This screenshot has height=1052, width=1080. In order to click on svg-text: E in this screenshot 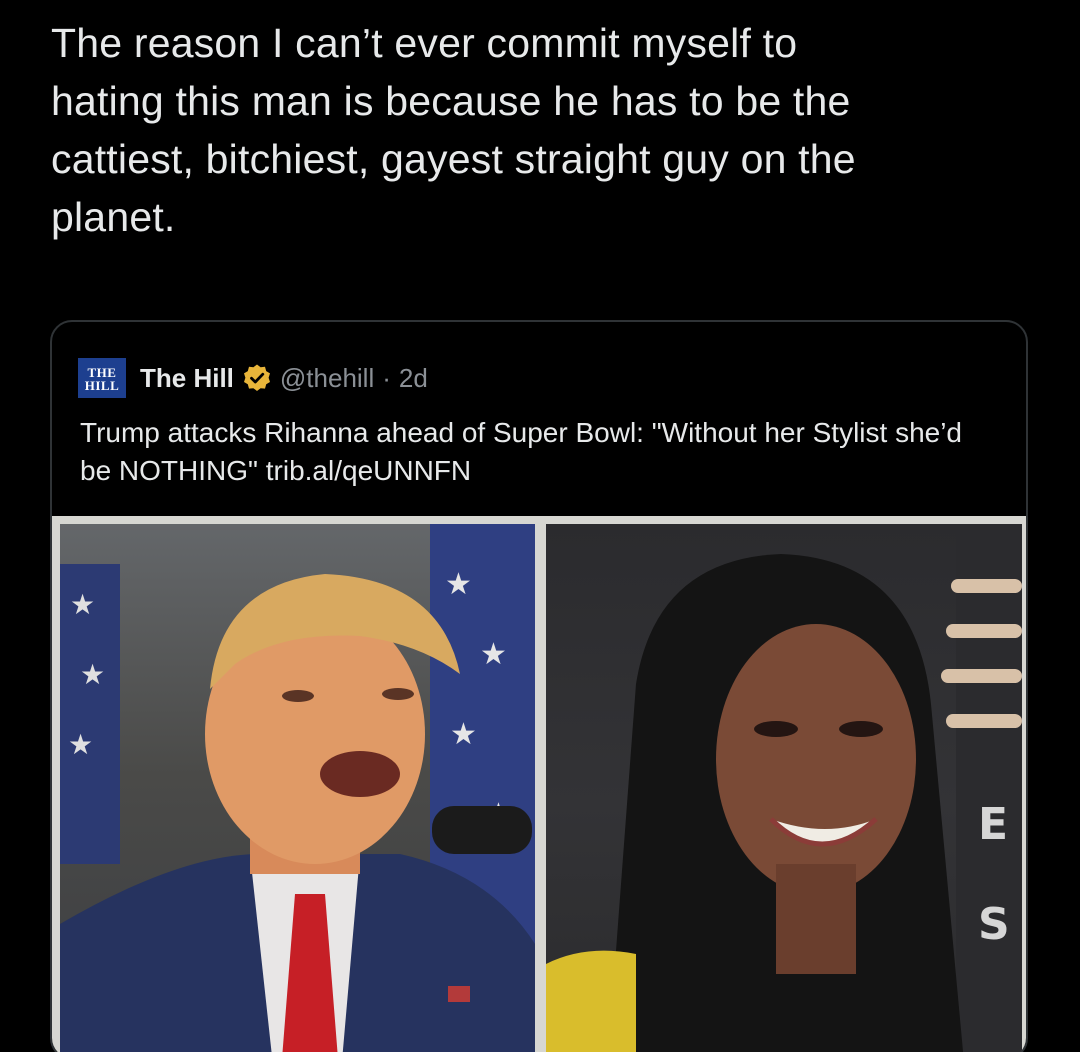, I will do `click(993, 824)`.